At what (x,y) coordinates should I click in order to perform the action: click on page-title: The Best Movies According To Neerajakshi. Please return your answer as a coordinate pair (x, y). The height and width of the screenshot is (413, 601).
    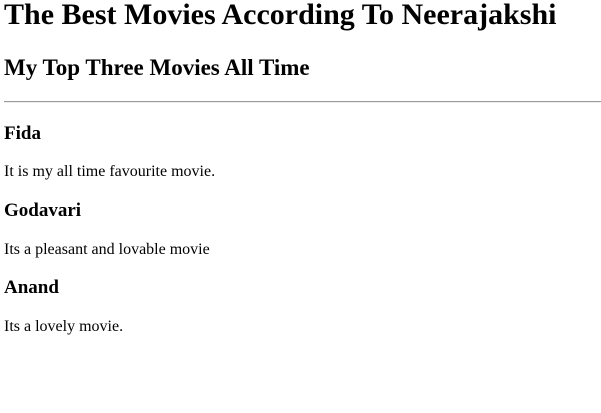
    Looking at the image, I should click on (280, 15).